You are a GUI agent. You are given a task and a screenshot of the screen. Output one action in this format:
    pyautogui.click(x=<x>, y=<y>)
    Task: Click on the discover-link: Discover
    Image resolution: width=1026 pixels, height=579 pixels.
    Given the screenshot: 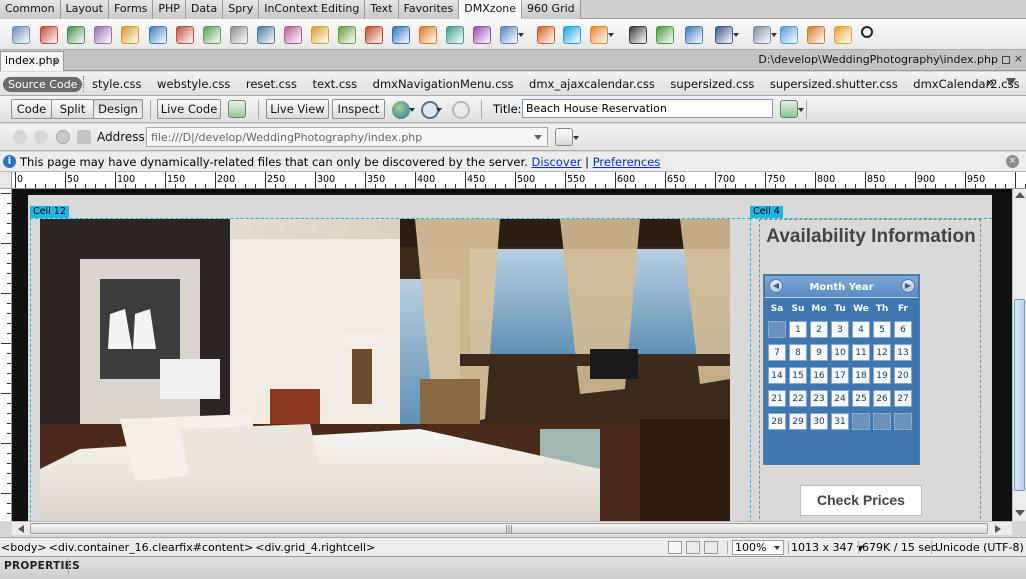 What is the action you would take?
    pyautogui.click(x=556, y=162)
    